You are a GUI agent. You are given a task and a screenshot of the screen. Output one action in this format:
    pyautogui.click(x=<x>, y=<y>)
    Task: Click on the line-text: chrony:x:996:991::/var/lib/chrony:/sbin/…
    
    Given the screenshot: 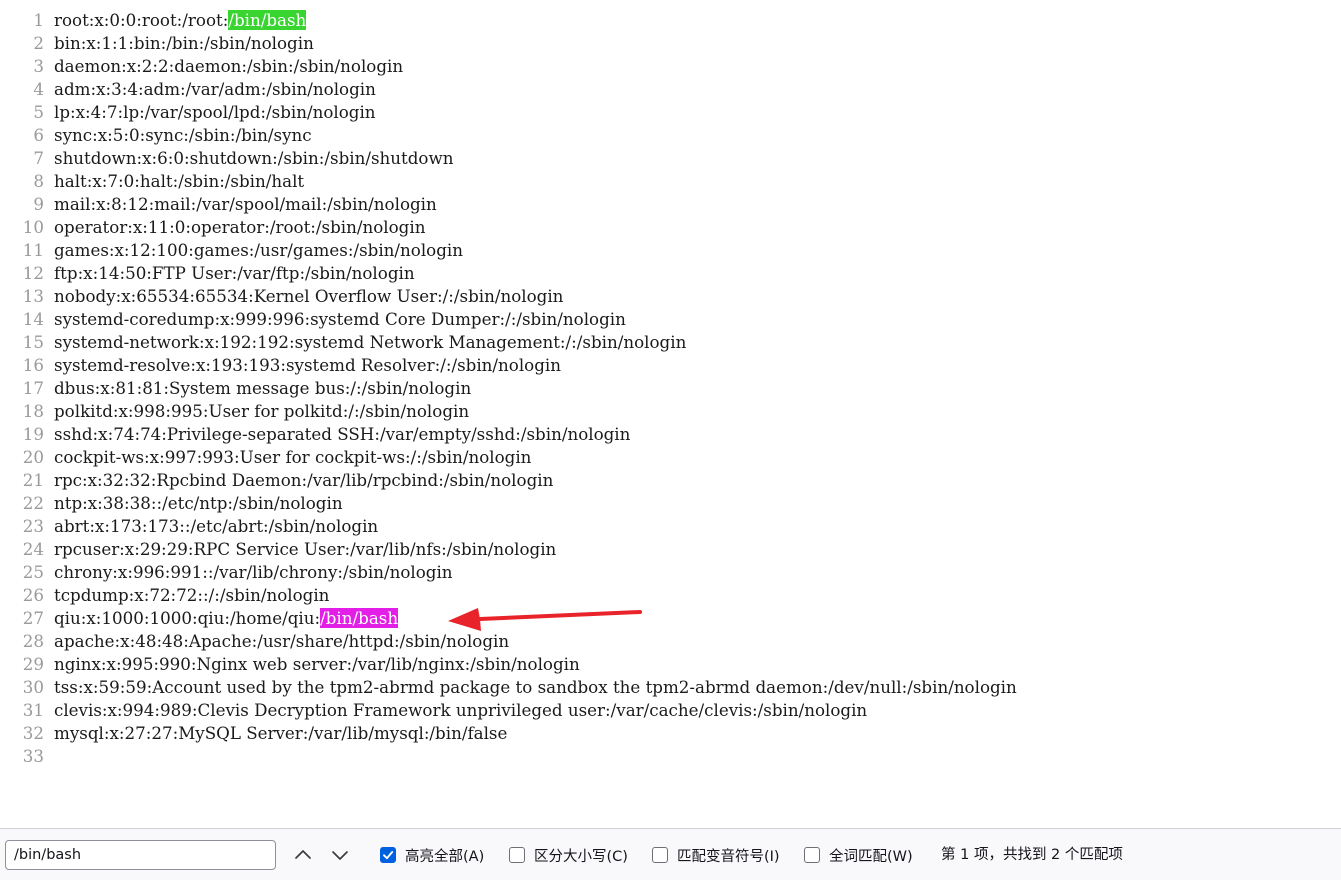 What is the action you would take?
    pyautogui.click(x=253, y=572)
    